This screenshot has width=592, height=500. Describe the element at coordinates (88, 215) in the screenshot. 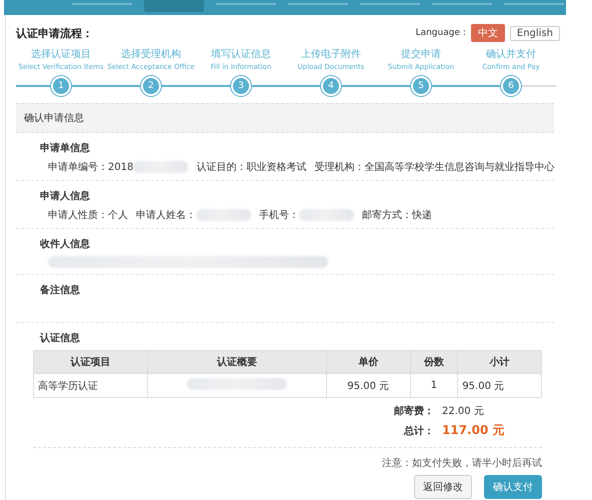

I see `info-text: 申请人性质：个人` at that location.